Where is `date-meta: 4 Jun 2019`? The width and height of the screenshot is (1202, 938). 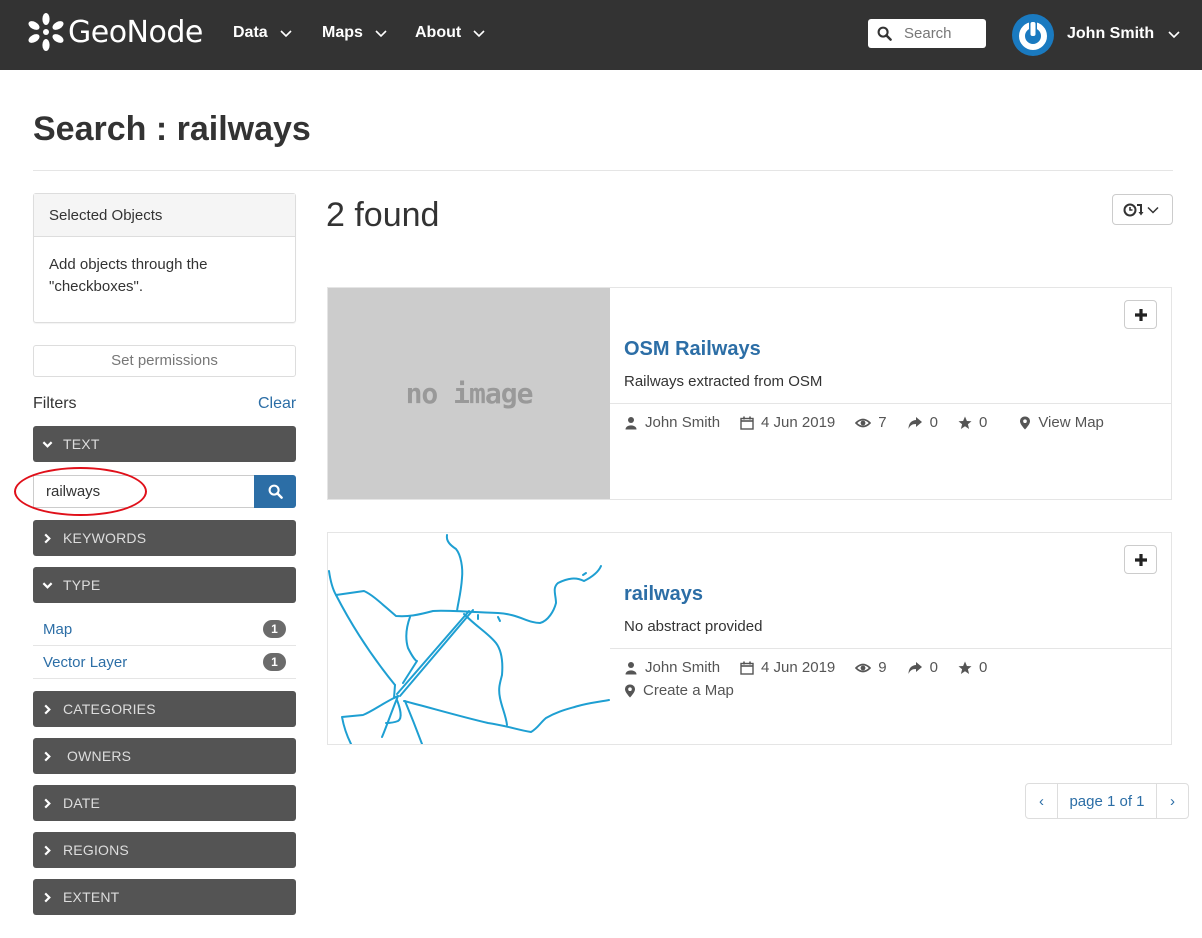 date-meta: 4 Jun 2019 is located at coordinates (787, 667).